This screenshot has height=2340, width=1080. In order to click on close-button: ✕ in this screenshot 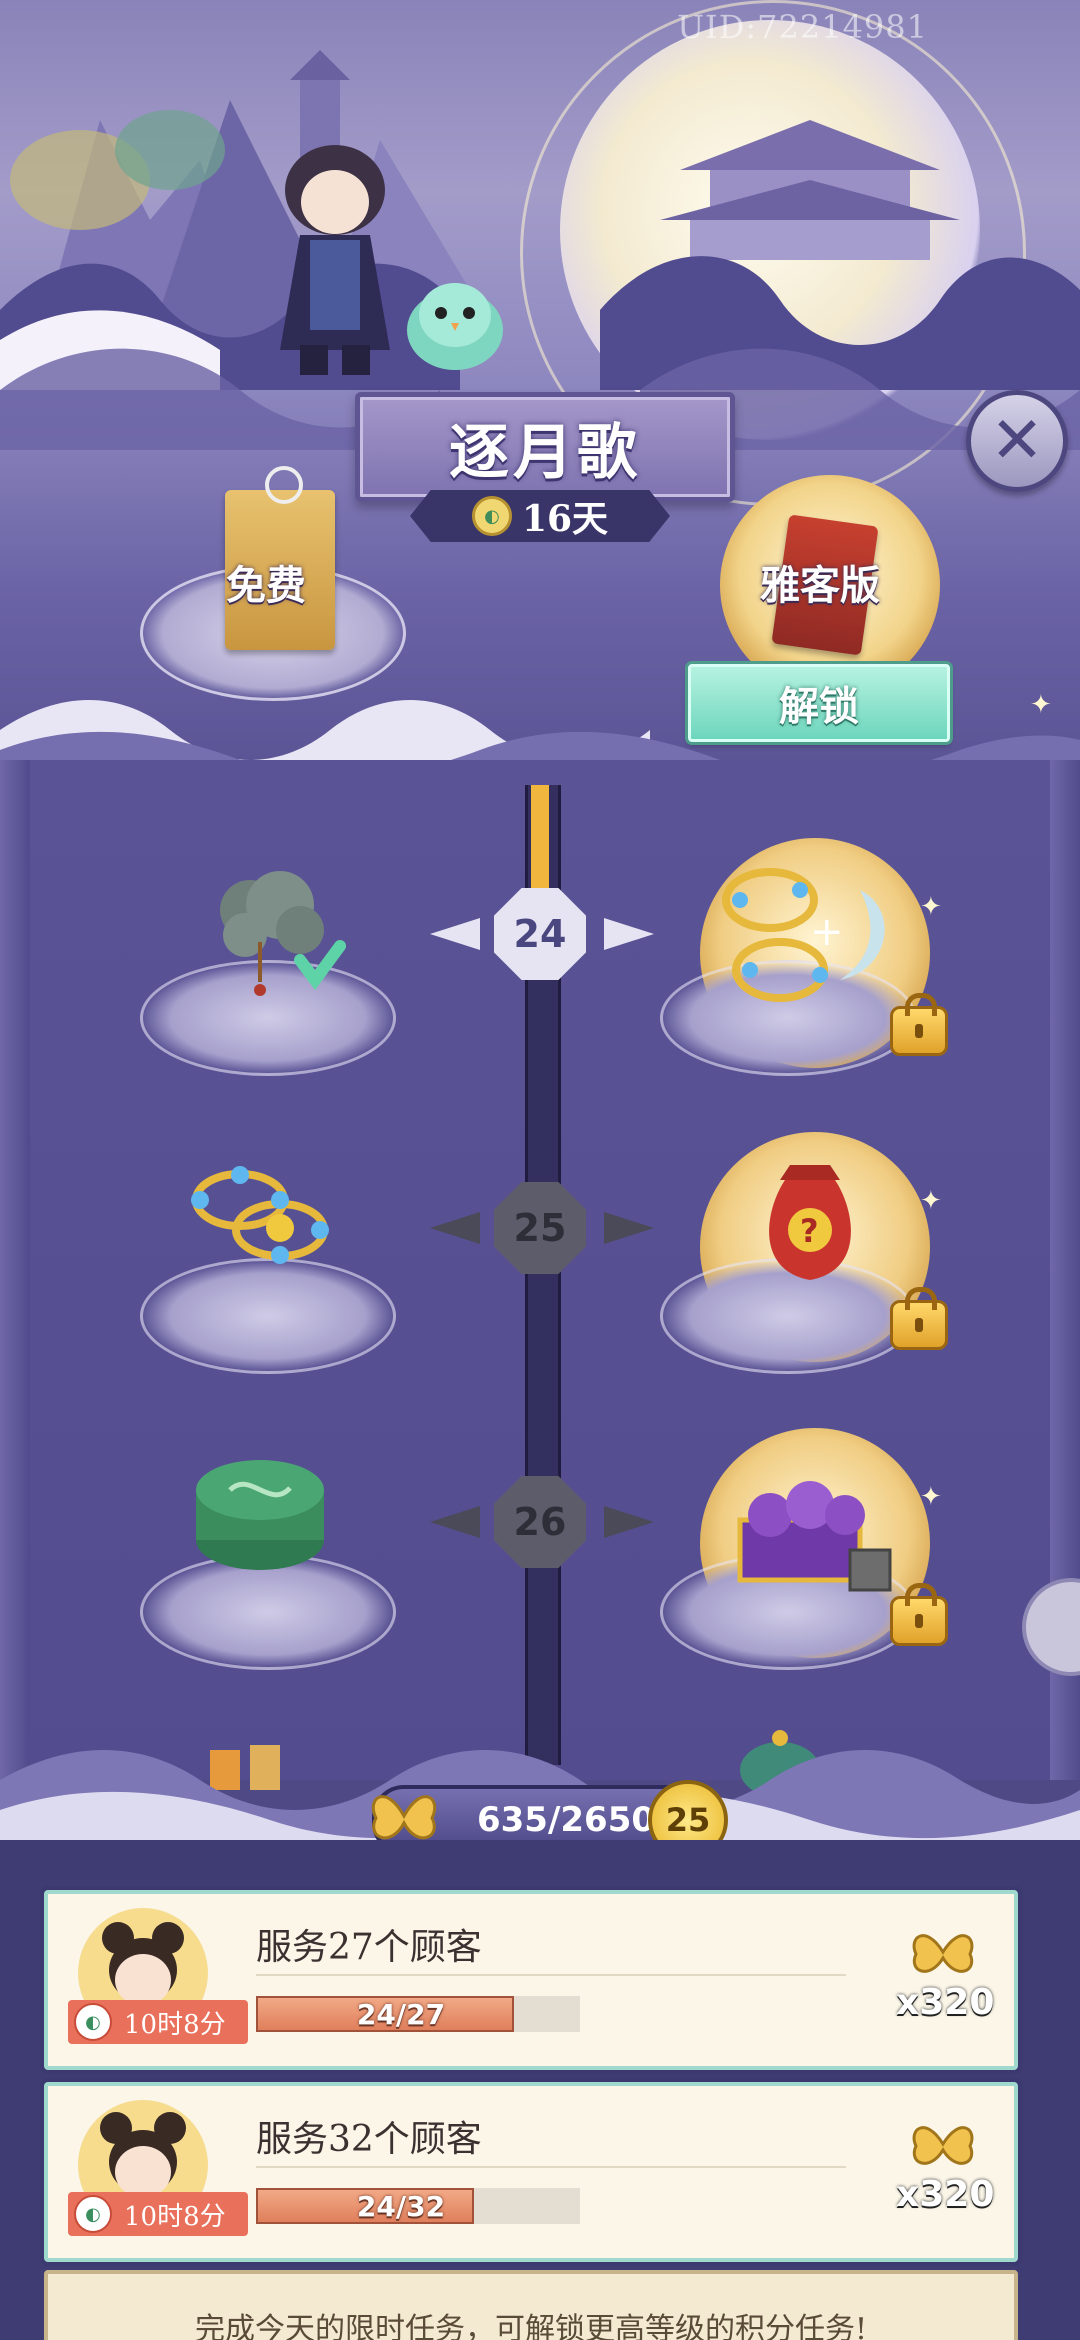, I will do `click(1017, 441)`.